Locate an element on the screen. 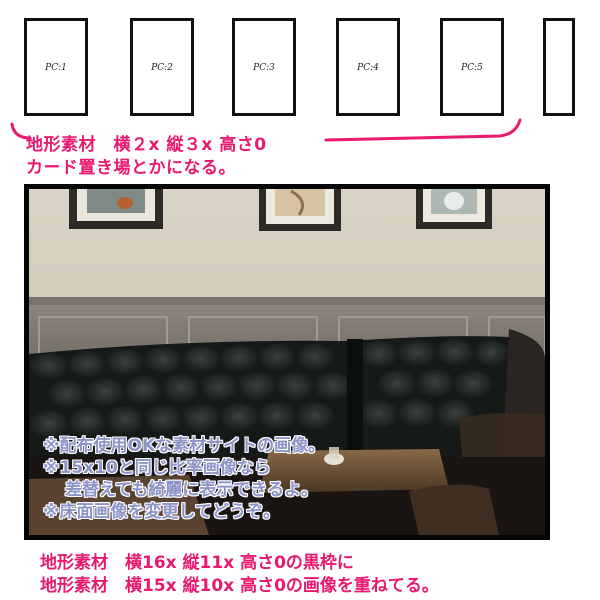  card-label: PC:3 is located at coordinates (264, 68).